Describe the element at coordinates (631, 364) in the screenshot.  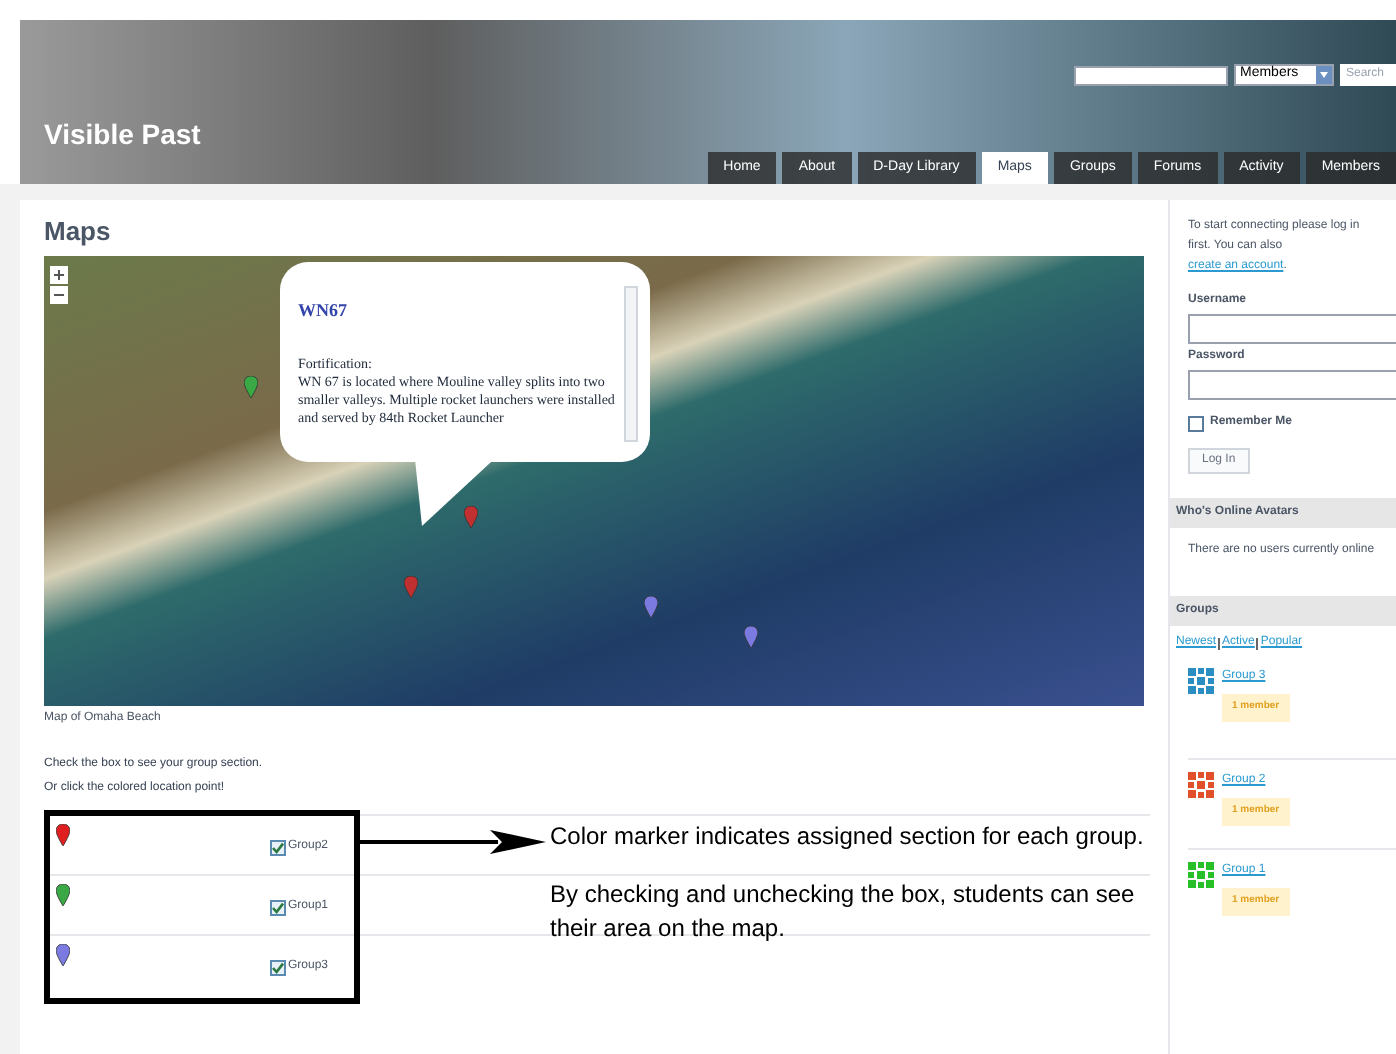
I see `scrollbar` at that location.